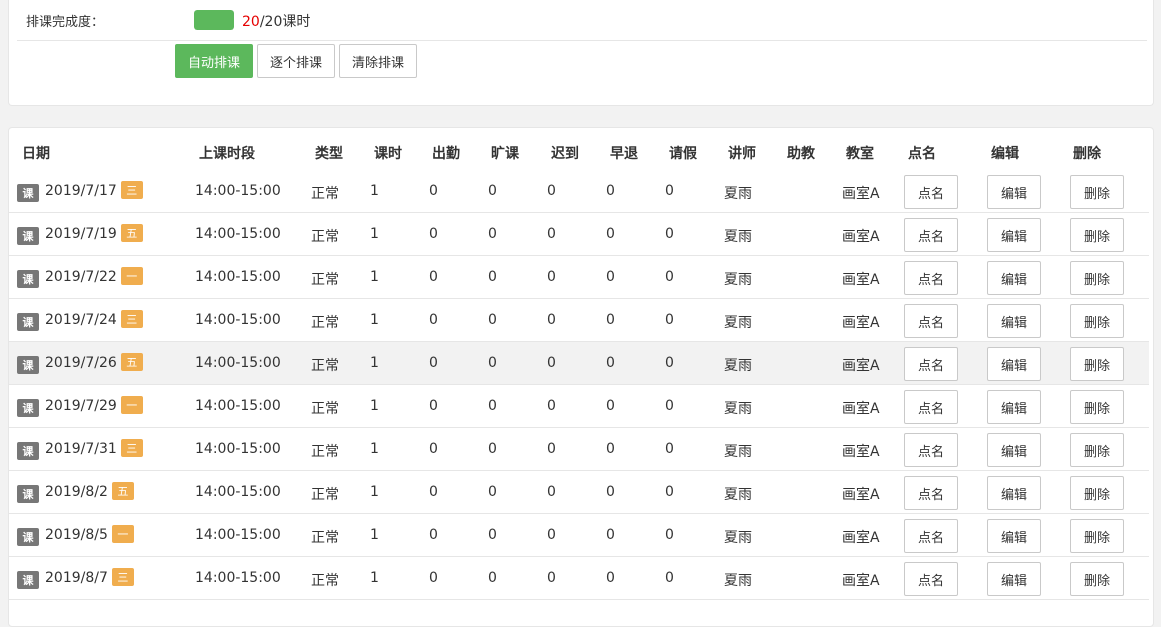 The width and height of the screenshot is (1161, 627). Describe the element at coordinates (76, 492) in the screenshot. I see `date-text: 2019/8/2` at that location.